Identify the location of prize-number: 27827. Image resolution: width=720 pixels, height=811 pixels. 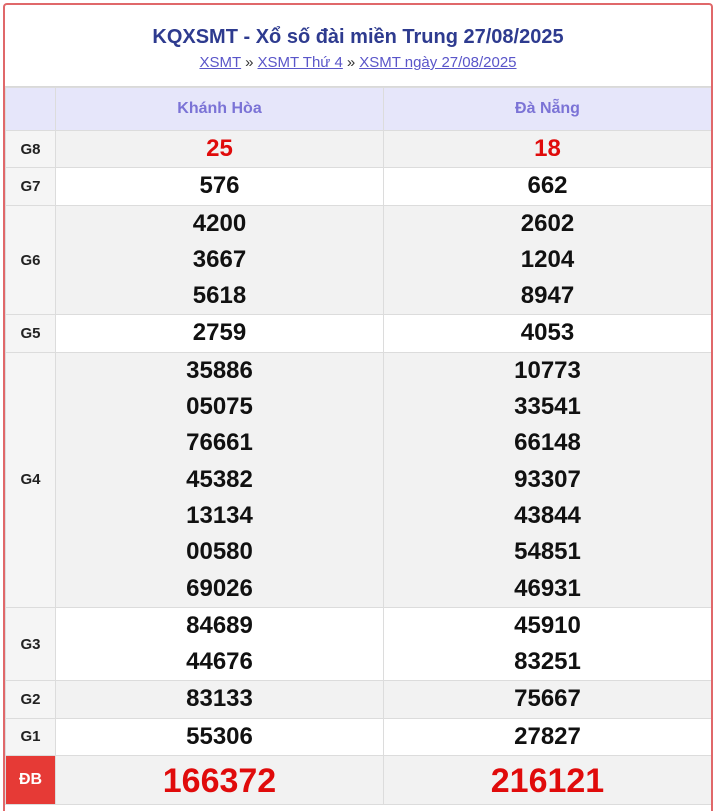
(547, 736).